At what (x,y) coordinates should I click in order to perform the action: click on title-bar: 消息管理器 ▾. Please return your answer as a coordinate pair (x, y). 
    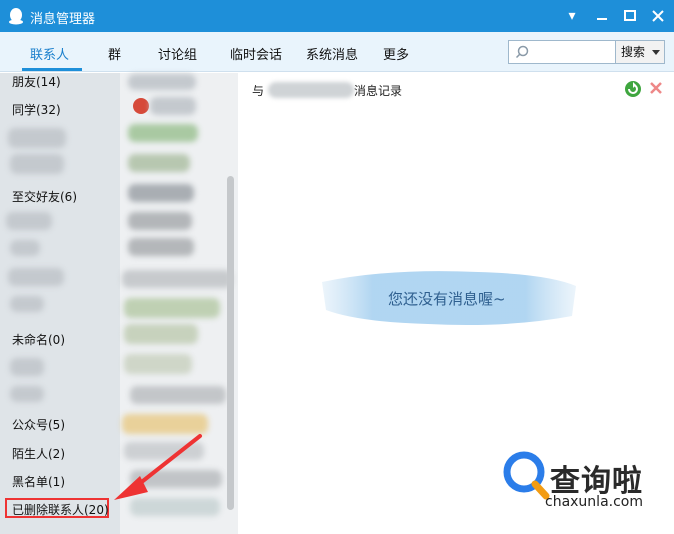
    Looking at the image, I should click on (337, 16).